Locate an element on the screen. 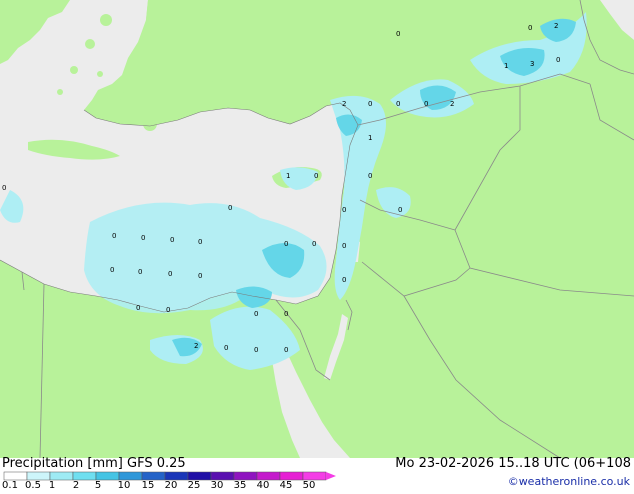 The width and height of the screenshot is (634, 494). scale-label: 0.5 is located at coordinates (33, 485).